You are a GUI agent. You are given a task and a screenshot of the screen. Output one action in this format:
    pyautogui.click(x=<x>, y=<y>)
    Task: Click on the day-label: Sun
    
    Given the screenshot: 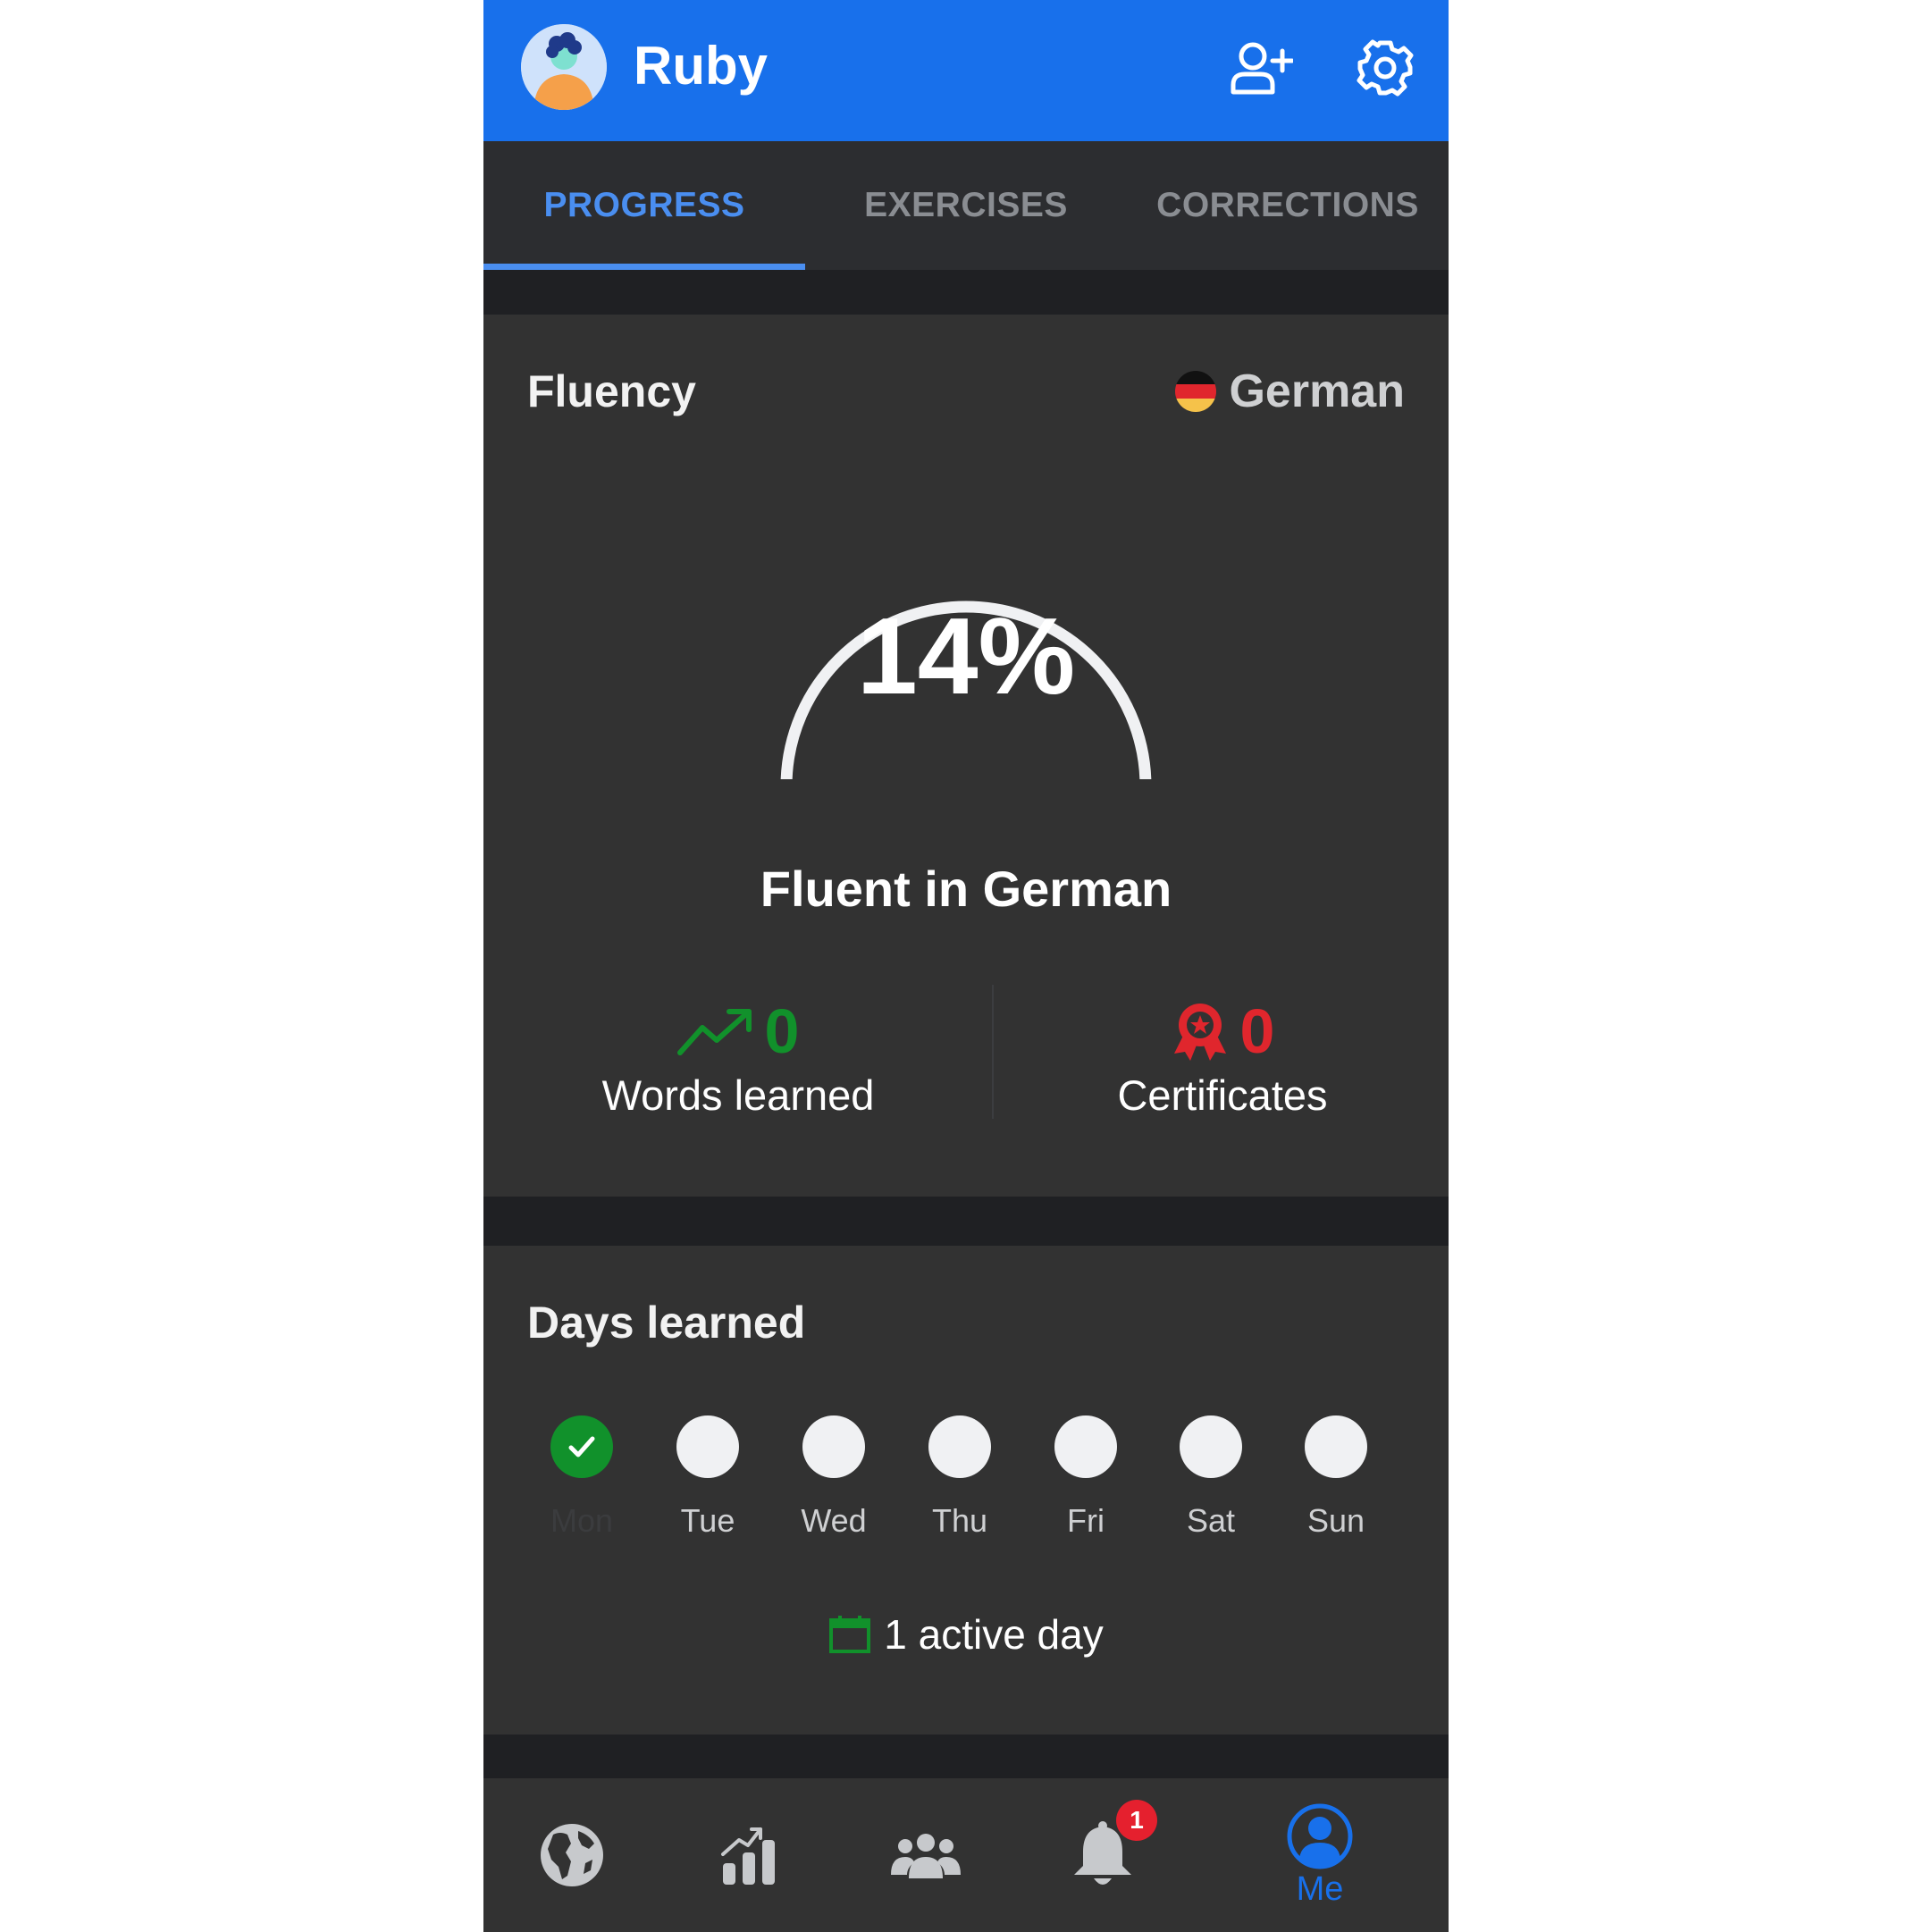 What is the action you would take?
    pyautogui.click(x=1335, y=1520)
    